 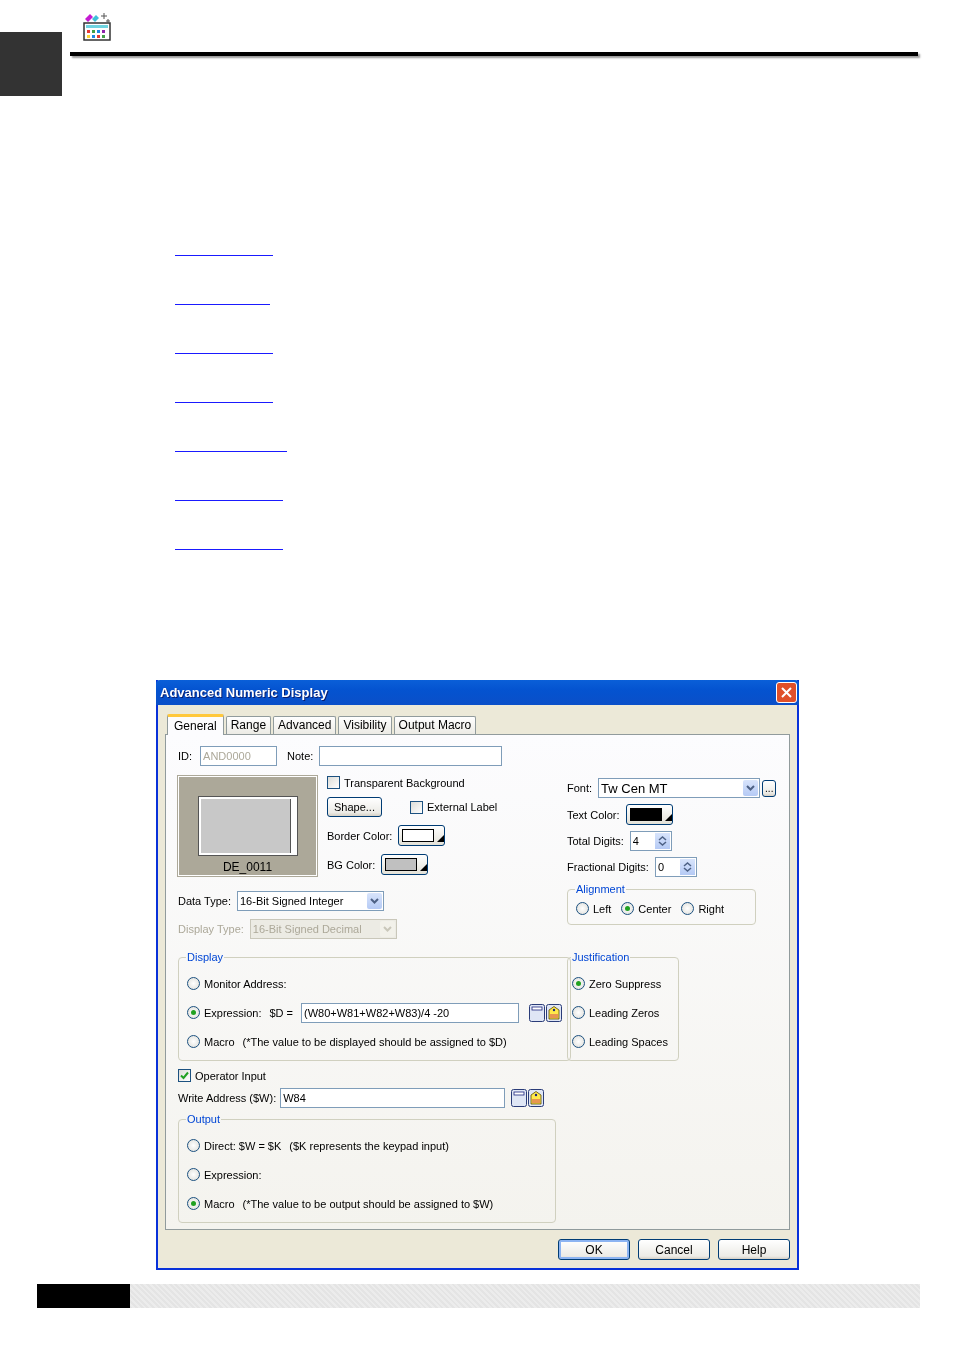 I want to click on group-title: Justification, so click(x=601, y=957).